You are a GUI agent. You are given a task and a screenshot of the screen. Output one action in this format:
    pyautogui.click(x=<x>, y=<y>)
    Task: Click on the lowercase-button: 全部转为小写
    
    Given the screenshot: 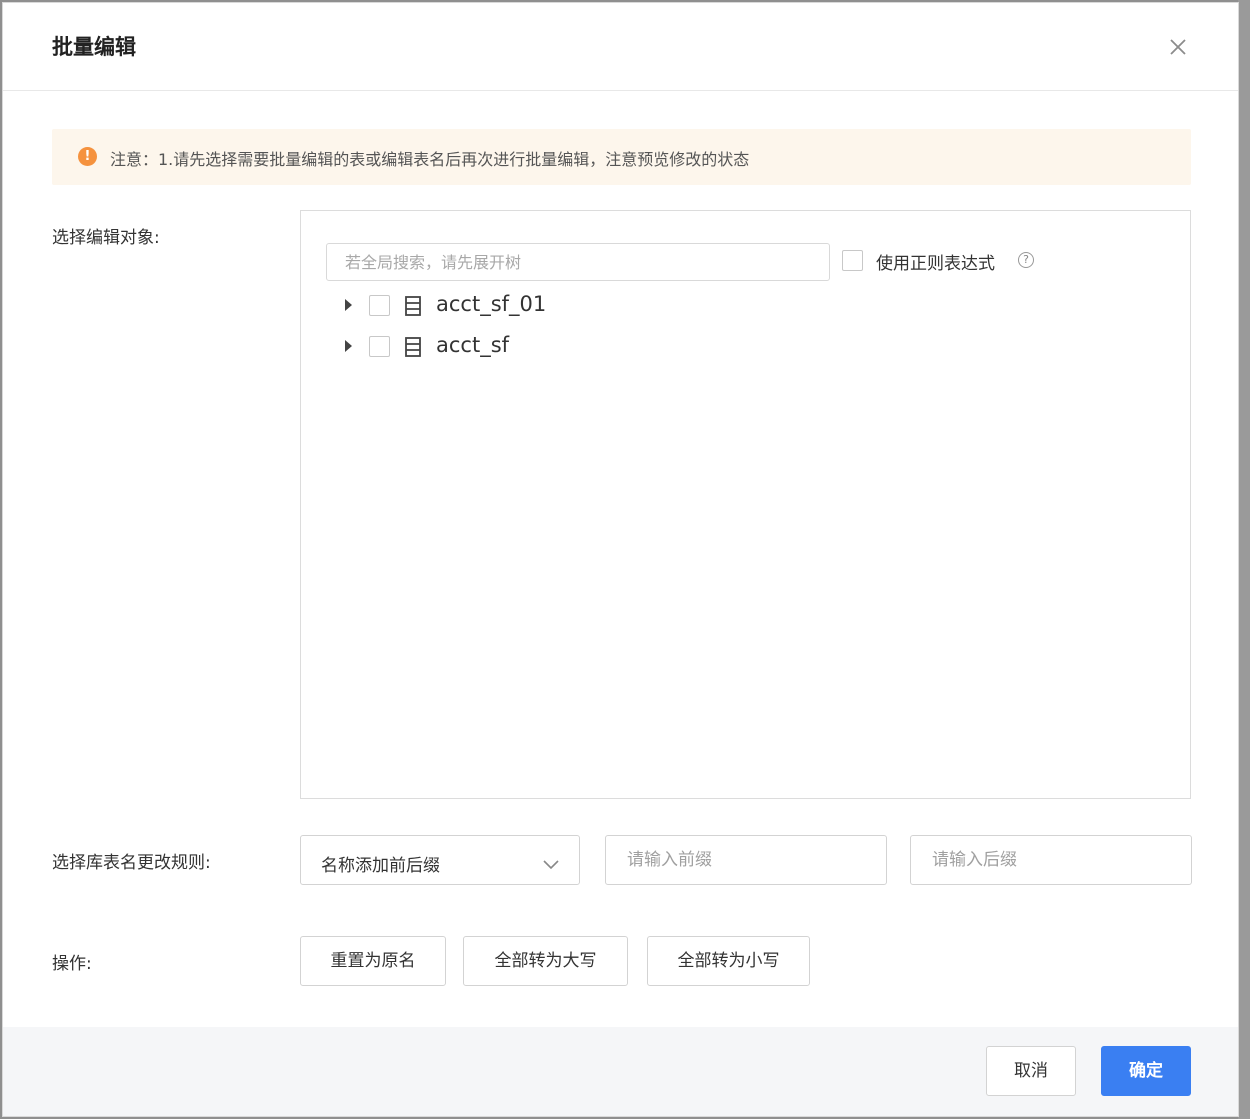 What is the action you would take?
    pyautogui.click(x=728, y=961)
    